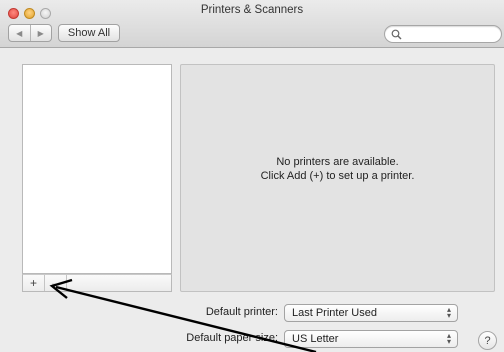 Image resolution: width=504 pixels, height=352 pixels. What do you see at coordinates (40, 33) in the screenshot?
I see `forward-icon: ▶` at bounding box center [40, 33].